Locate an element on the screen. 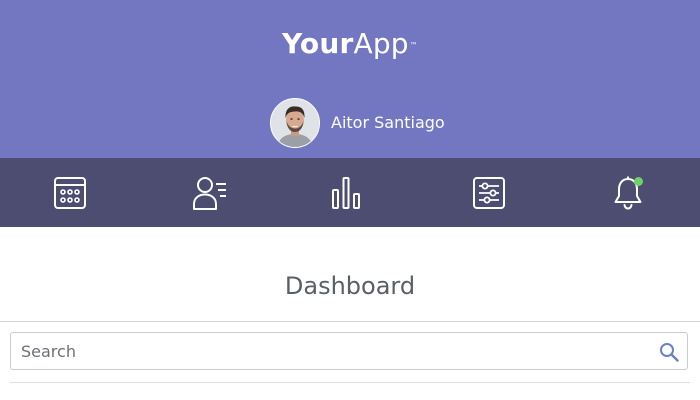 This screenshot has height=400, width=700. settings-sliders-icon is located at coordinates (489, 192).